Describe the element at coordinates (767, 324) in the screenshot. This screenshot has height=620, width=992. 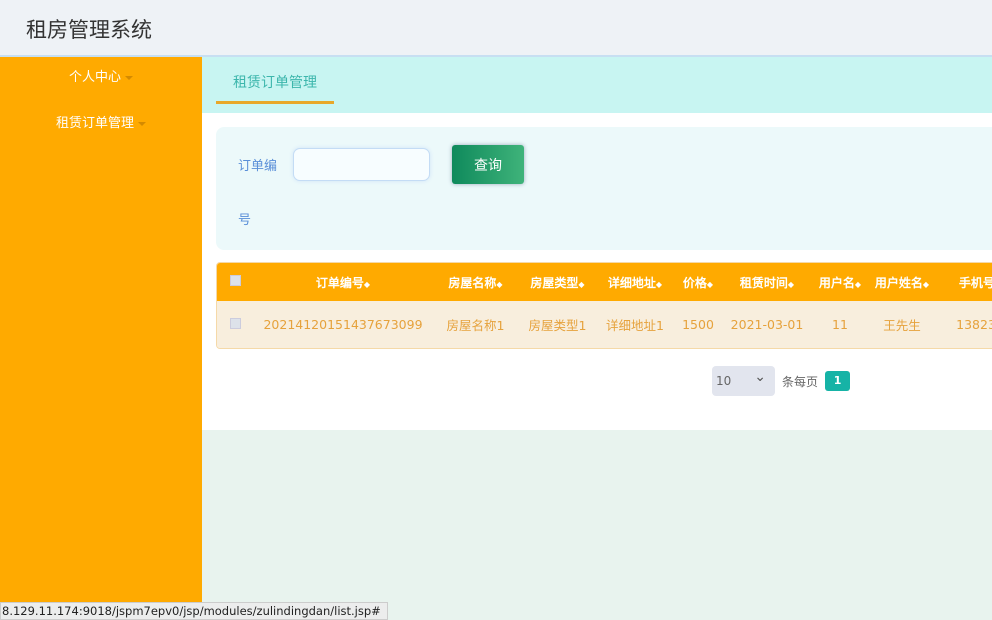
I see `table-cell: 2021-03-01` at that location.